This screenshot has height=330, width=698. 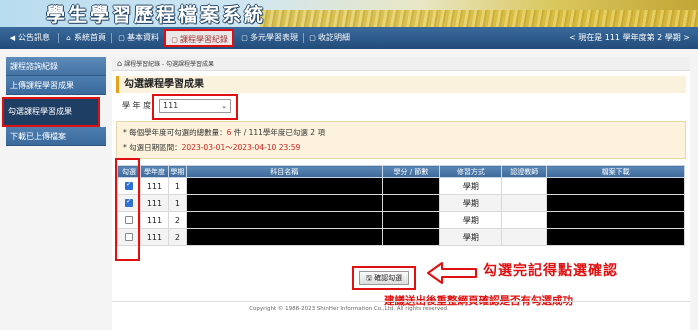 What do you see at coordinates (401, 132) in the screenshot?
I see `quota-line: * 每個學年度可勾選的總數量：6 件 / 111學年度已勾選 2 項` at bounding box center [401, 132].